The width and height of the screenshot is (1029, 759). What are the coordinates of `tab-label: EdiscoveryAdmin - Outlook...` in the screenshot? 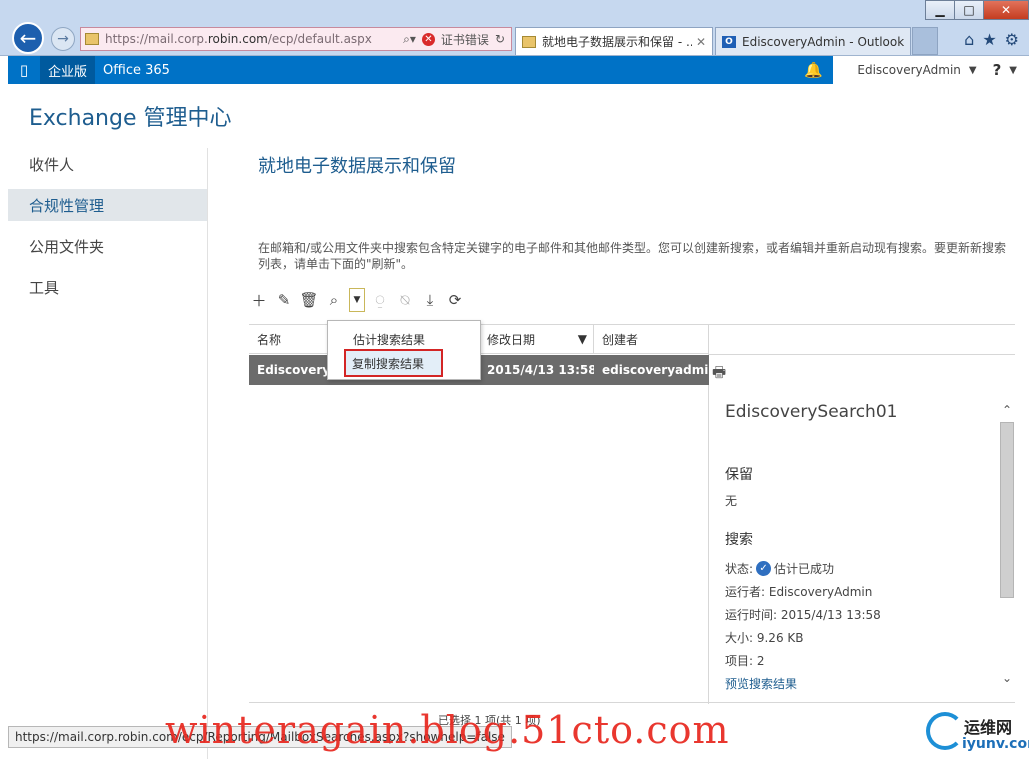 It's located at (823, 41).